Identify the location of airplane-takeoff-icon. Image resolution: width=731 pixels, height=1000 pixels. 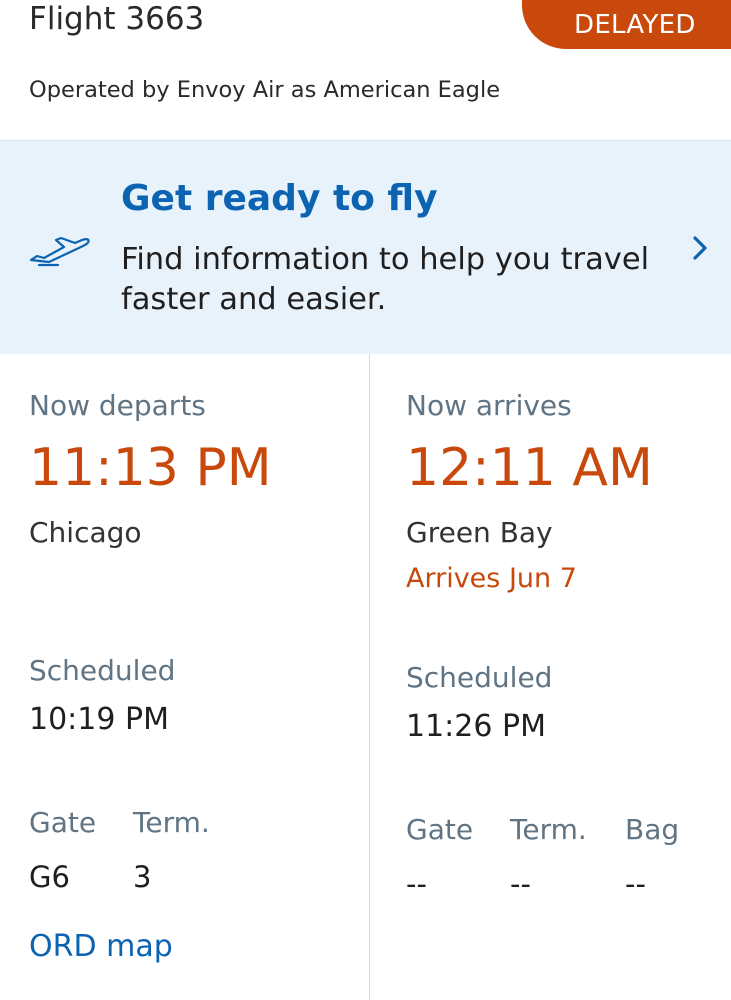
(59, 251).